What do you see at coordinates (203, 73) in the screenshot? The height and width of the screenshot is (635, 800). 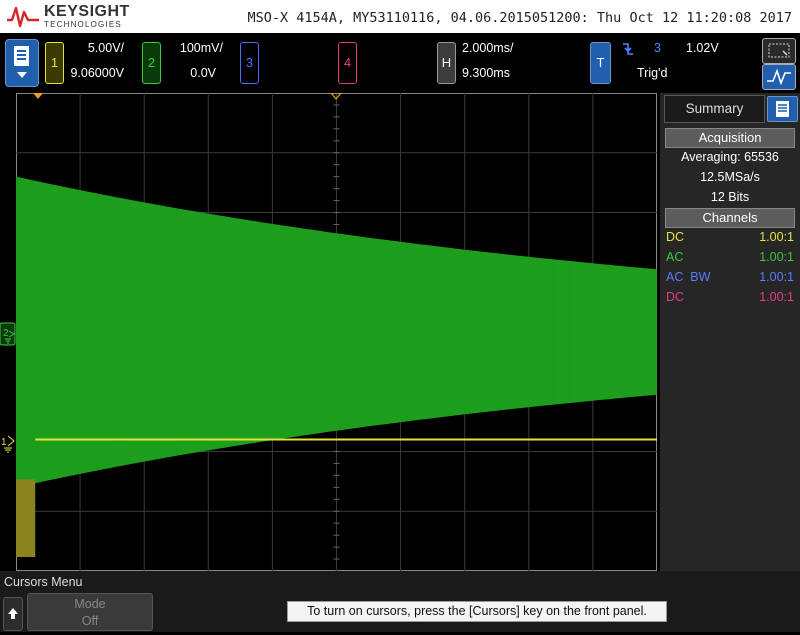 I see `channel-2-offset: 0.0V` at bounding box center [203, 73].